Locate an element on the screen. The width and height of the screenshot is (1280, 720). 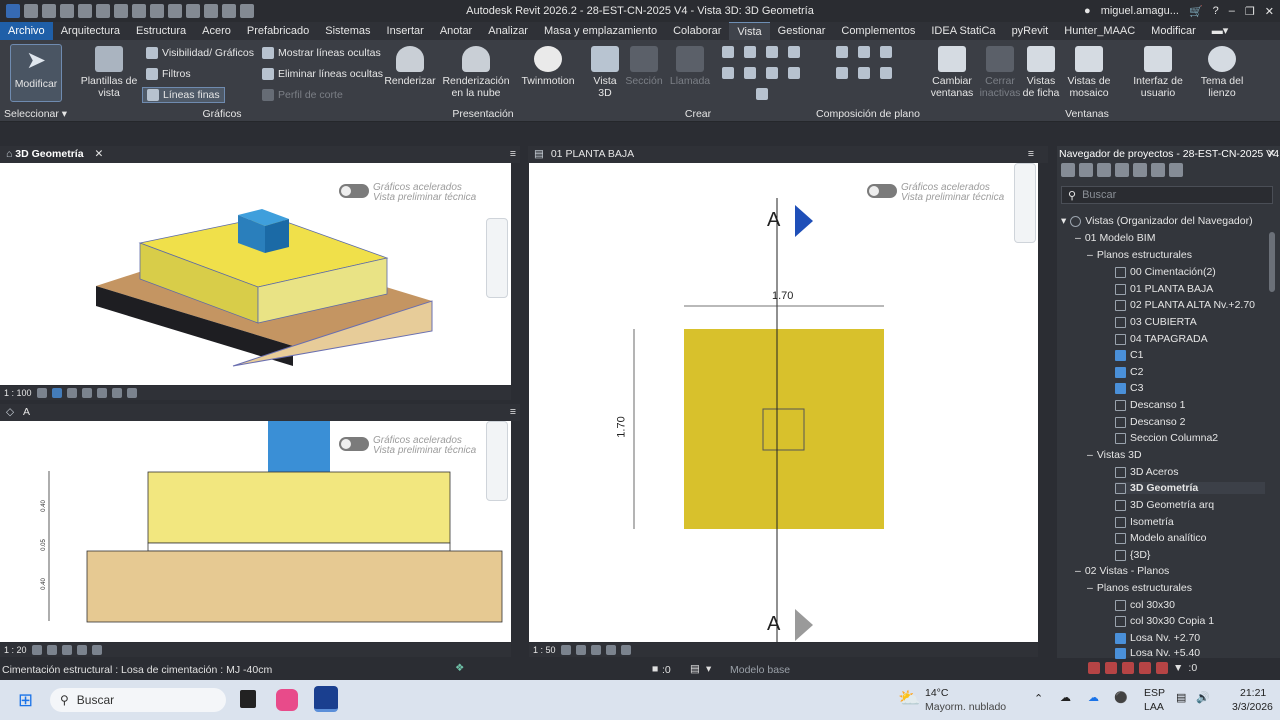
design-option-label: Modelo base is located at coordinates (760, 670).